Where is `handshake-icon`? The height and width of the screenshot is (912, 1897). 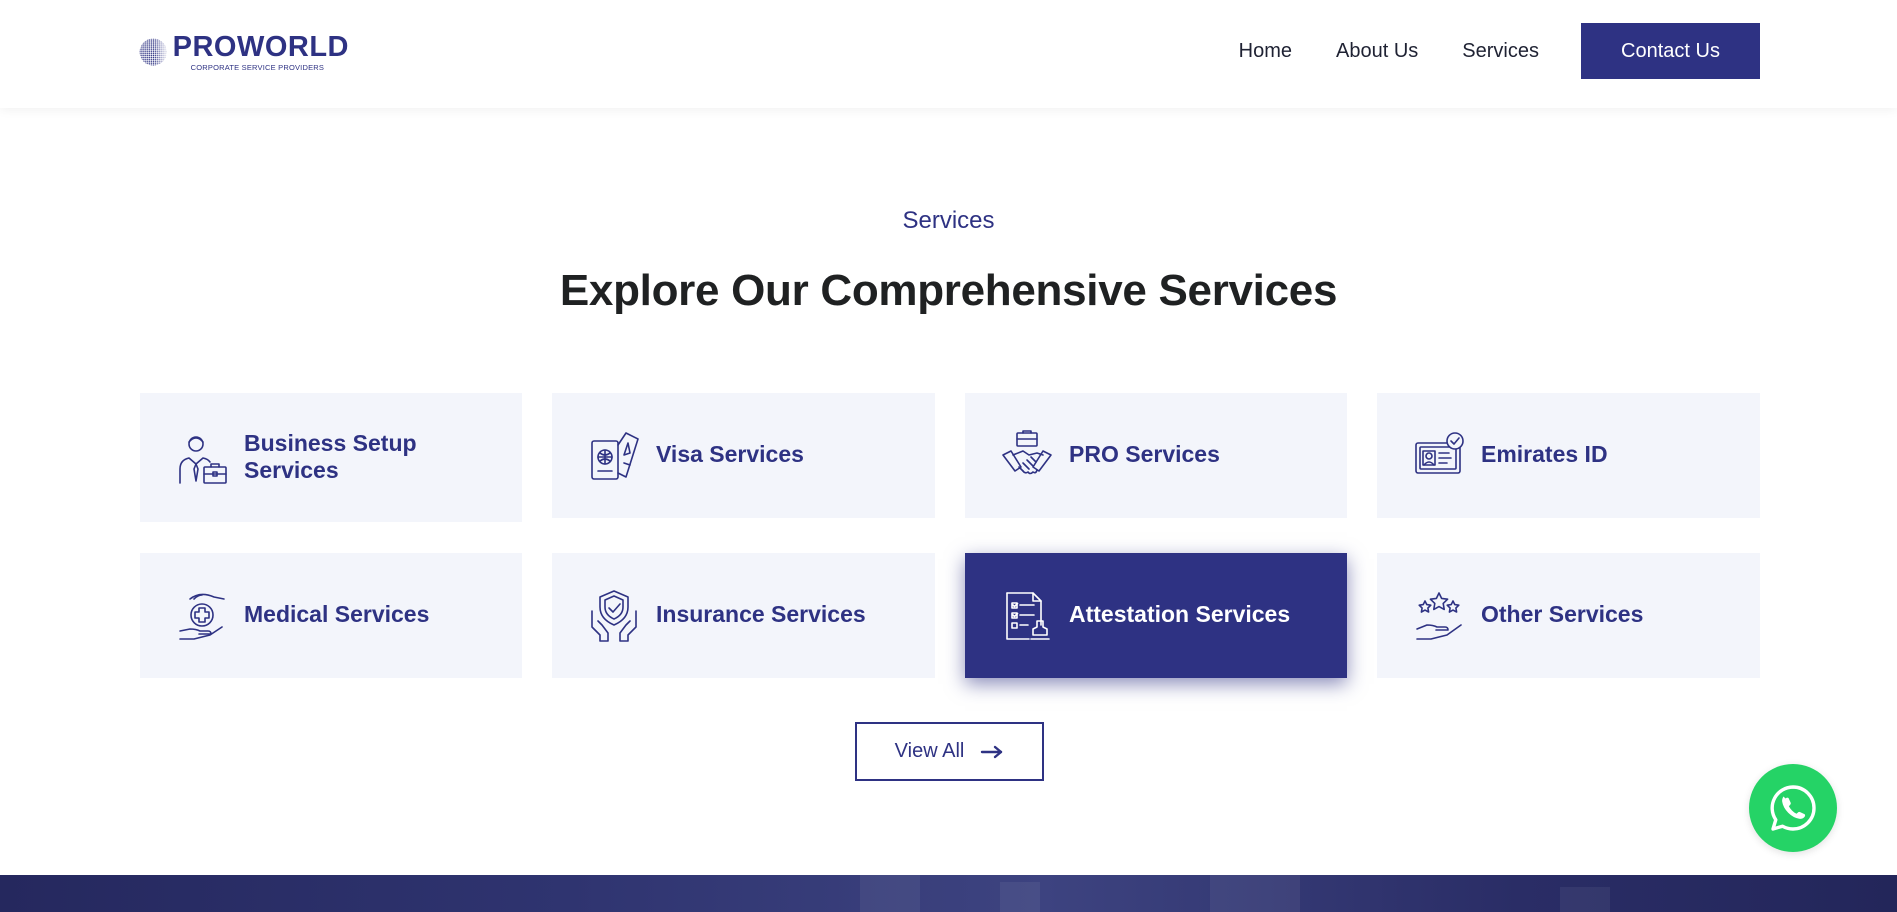
handshake-icon is located at coordinates (1027, 452).